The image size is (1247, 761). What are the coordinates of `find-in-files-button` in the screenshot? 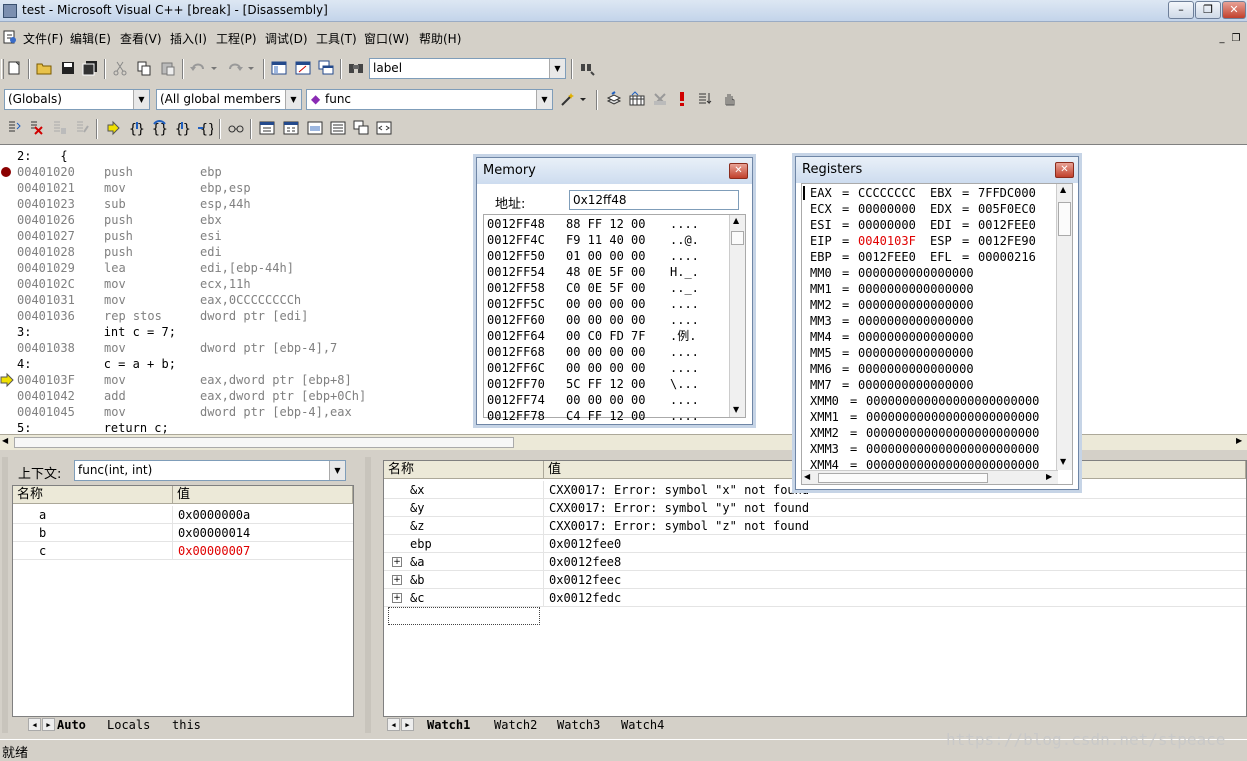 It's located at (356, 68).